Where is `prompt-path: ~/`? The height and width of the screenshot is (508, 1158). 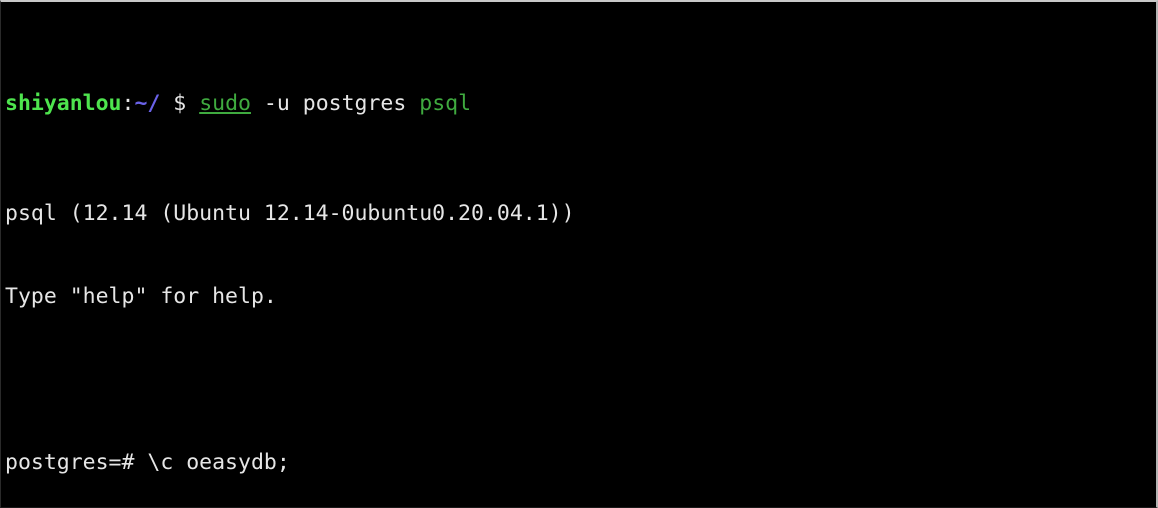
prompt-path: ~/ is located at coordinates (147, 103).